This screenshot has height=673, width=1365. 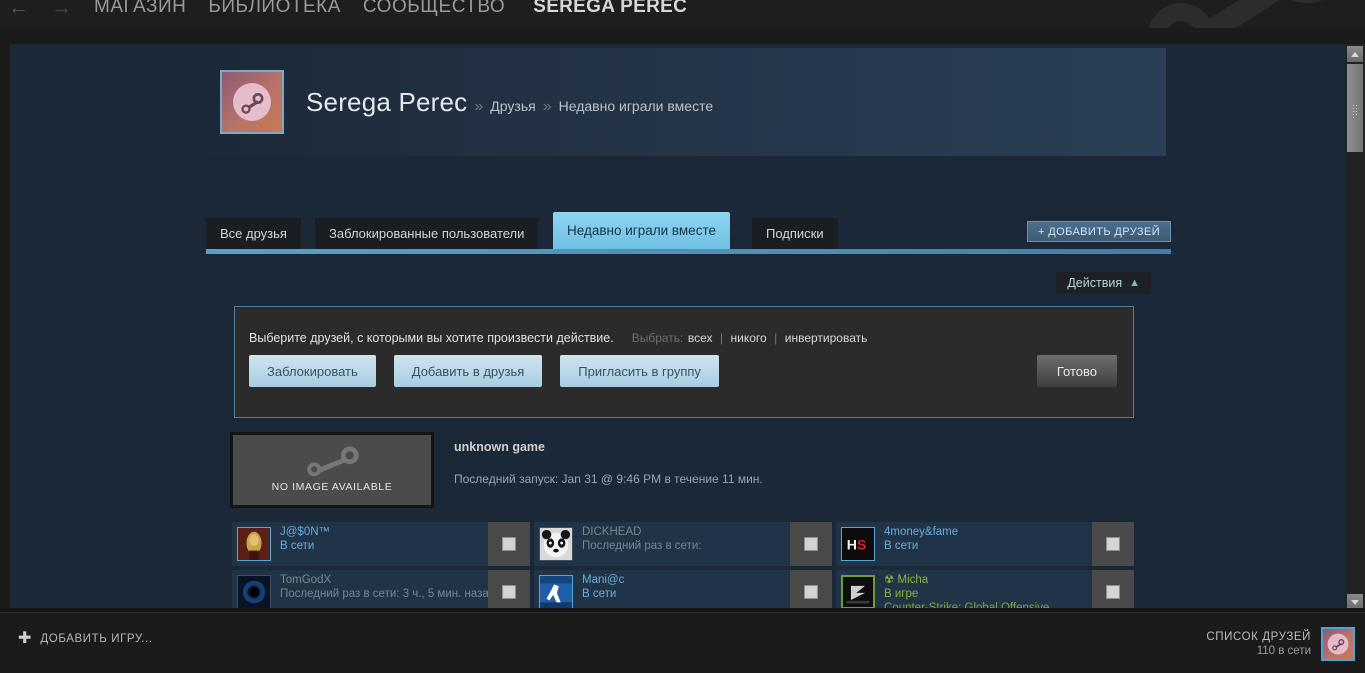 What do you see at coordinates (18, 9) in the screenshot?
I see `nav-back-icon: ←` at bounding box center [18, 9].